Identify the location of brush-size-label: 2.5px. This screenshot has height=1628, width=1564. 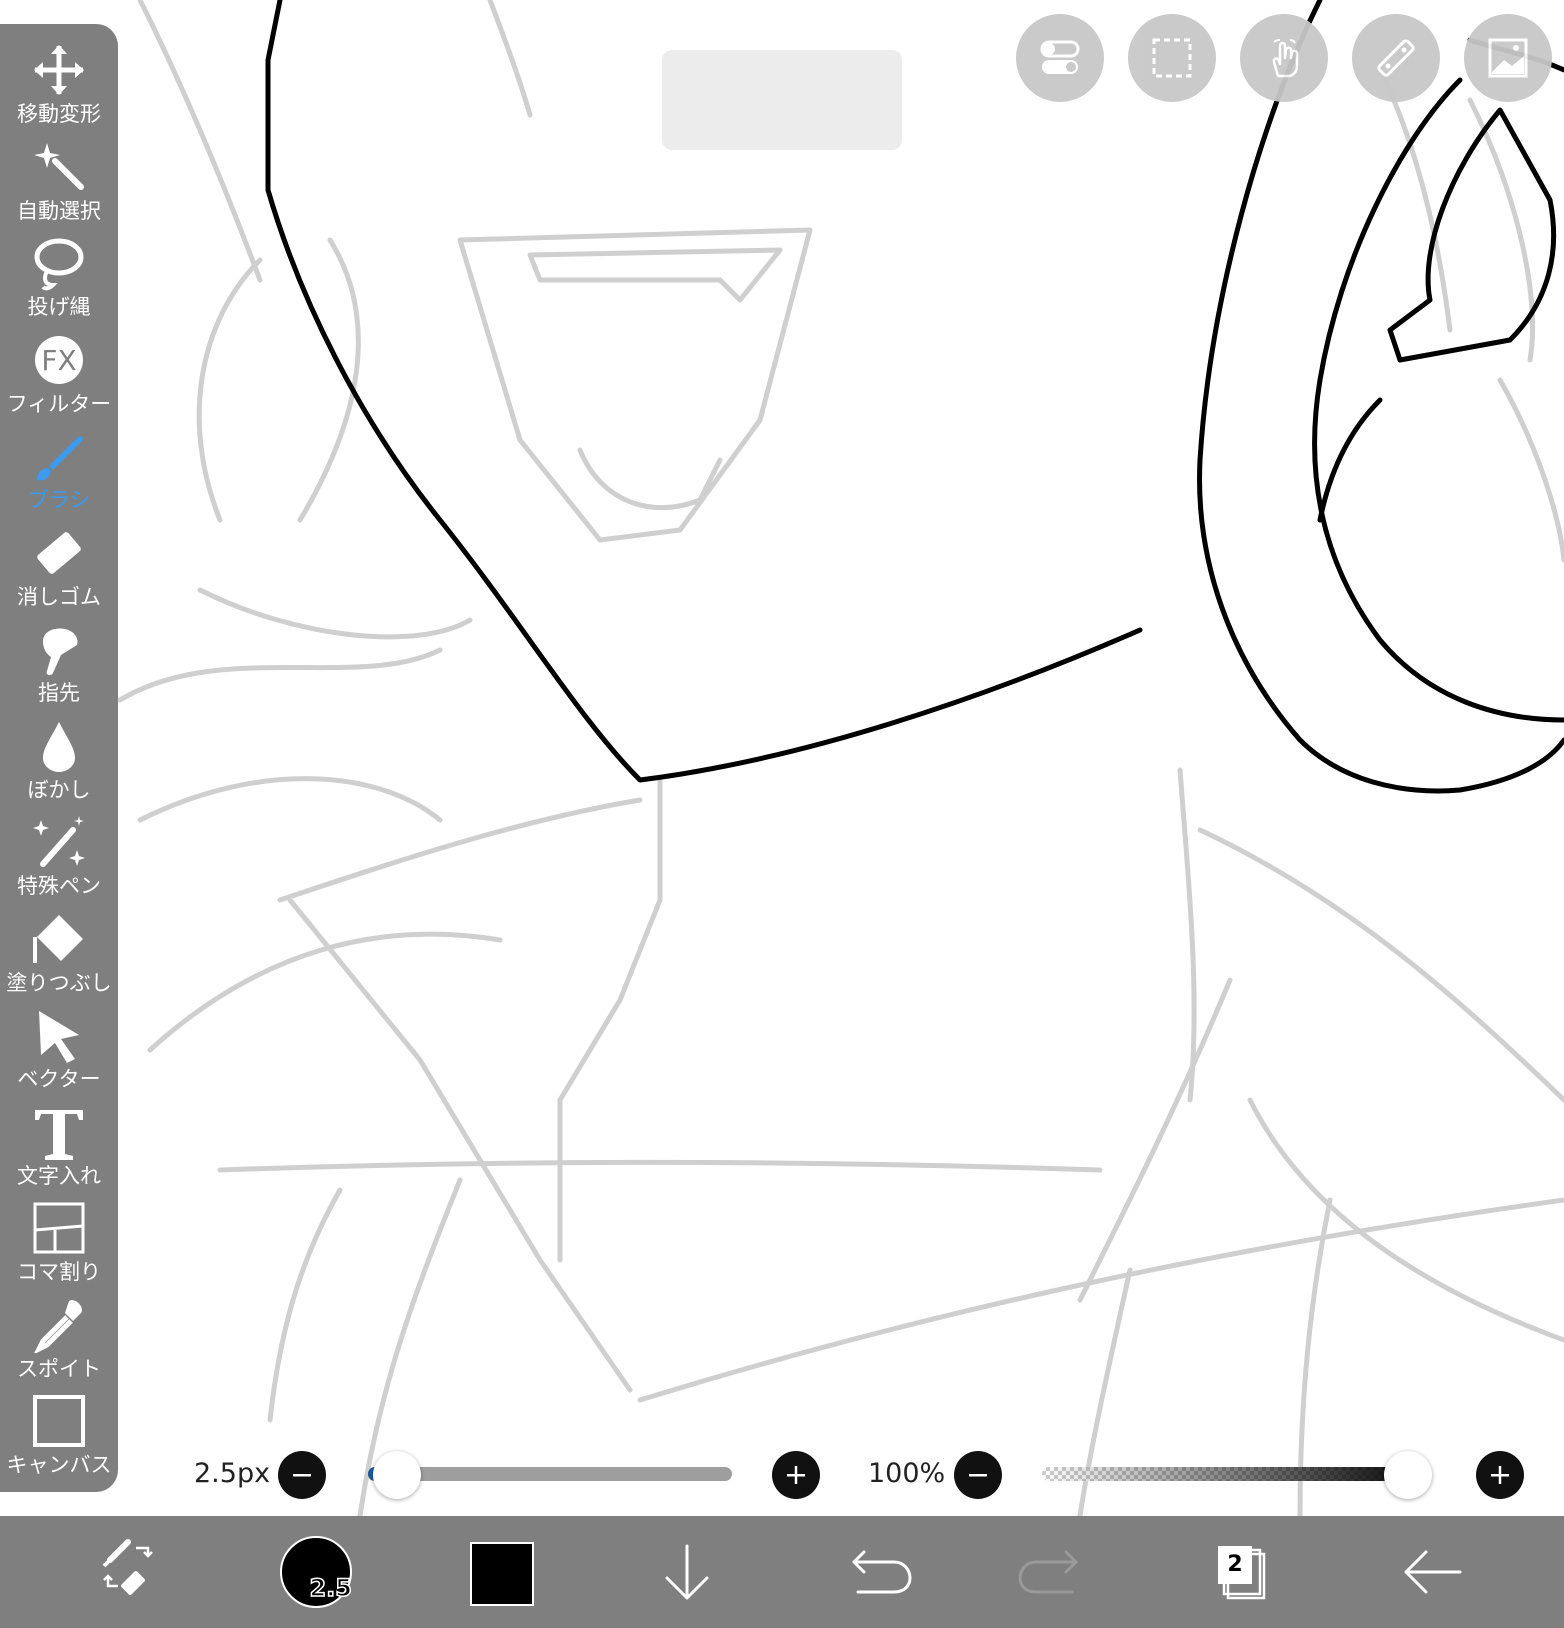
(232, 1473).